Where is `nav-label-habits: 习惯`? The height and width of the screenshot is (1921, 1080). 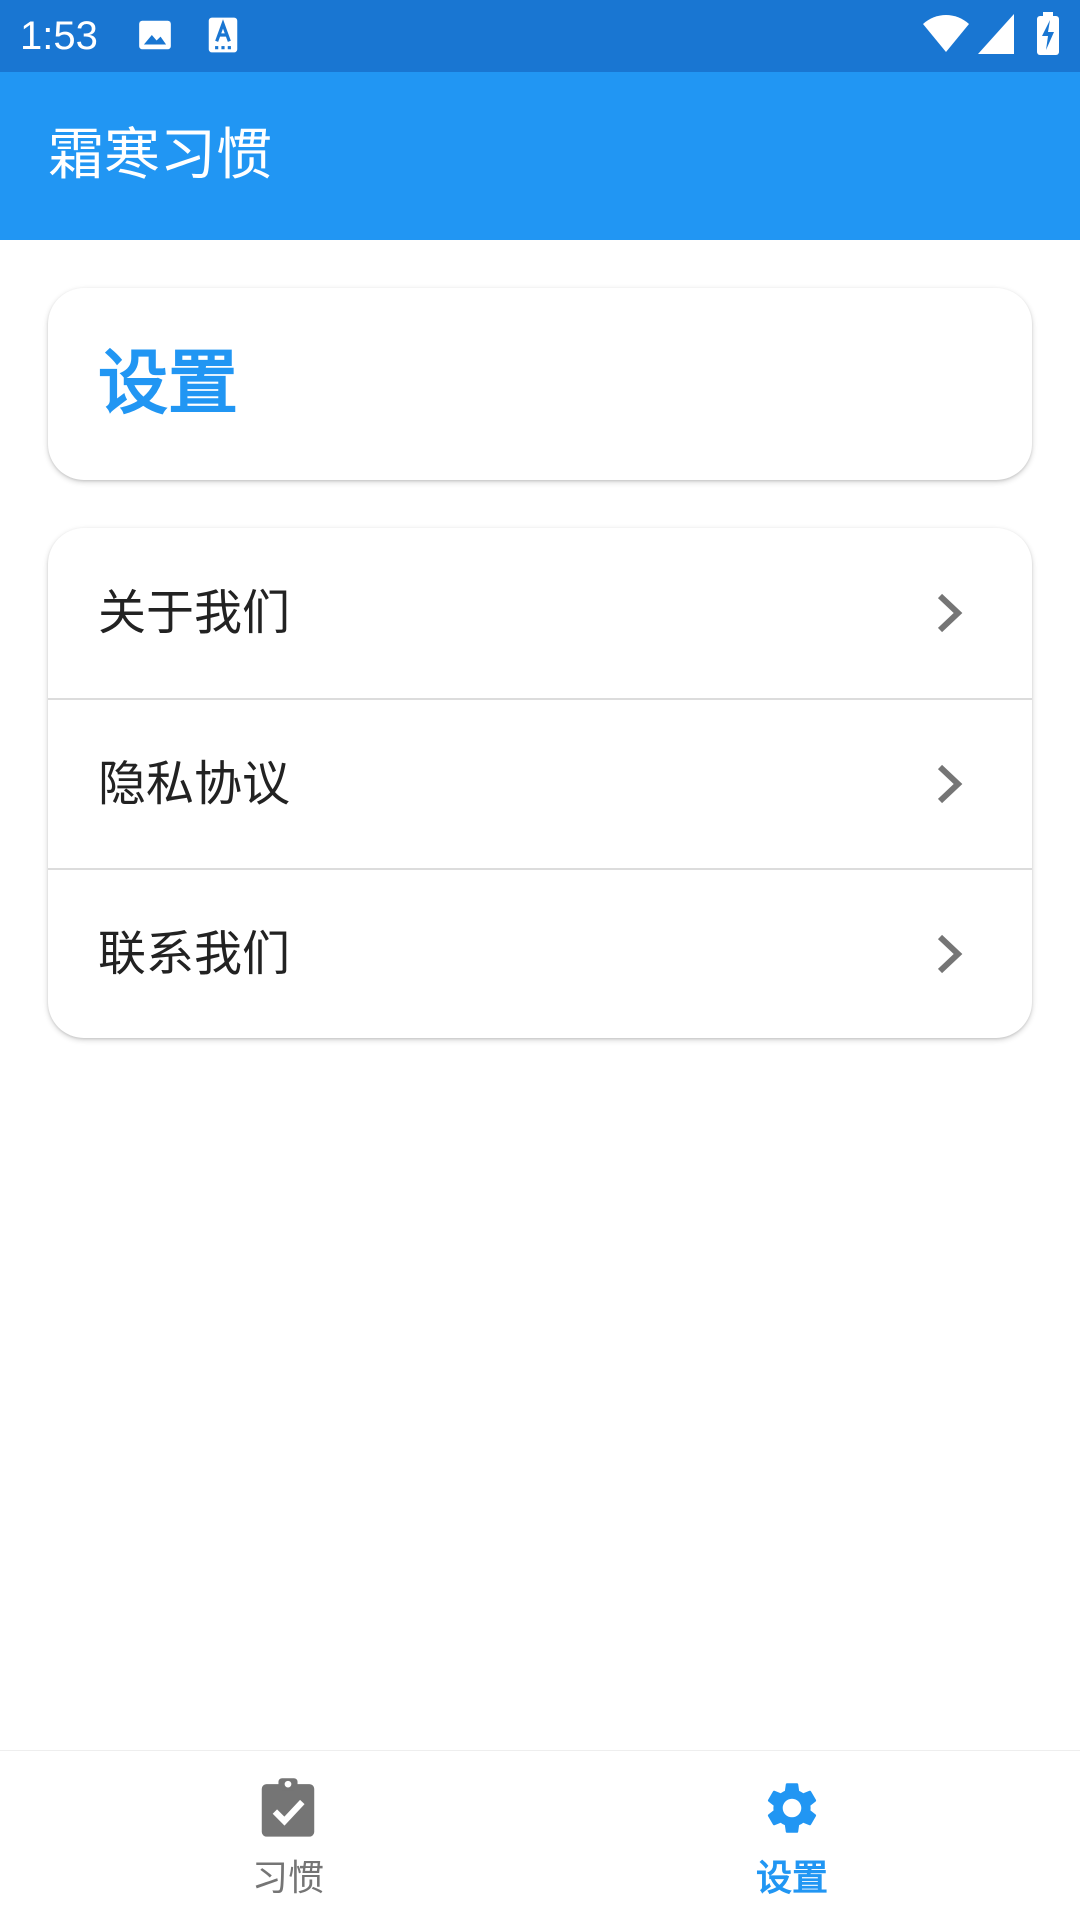
nav-label-habits: 习惯 is located at coordinates (287, 1878).